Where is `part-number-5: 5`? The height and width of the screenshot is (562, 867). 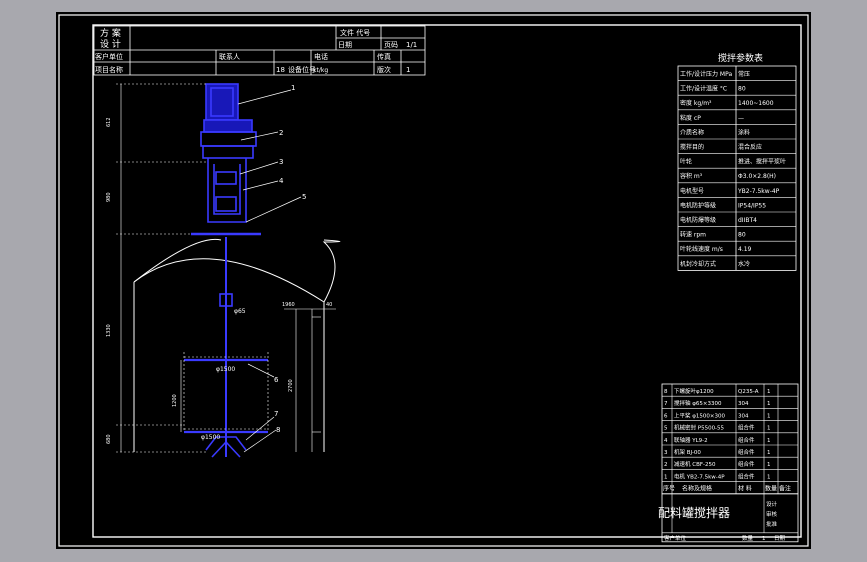
part-number-5: 5 is located at coordinates (304, 197).